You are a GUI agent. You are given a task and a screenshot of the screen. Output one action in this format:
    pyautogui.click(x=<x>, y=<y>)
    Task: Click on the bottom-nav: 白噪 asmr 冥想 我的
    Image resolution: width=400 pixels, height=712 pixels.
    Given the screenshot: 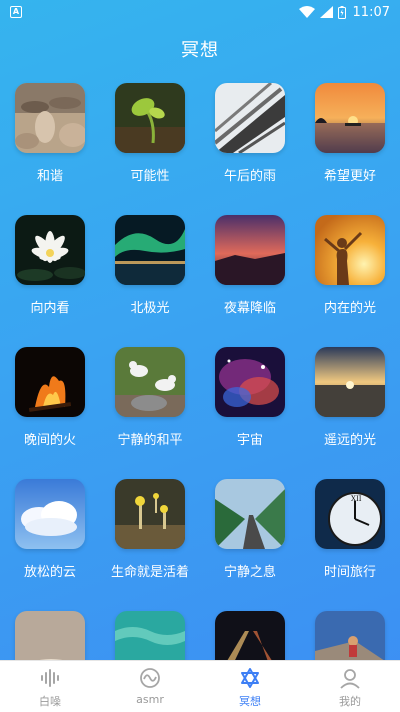 What is the action you would take?
    pyautogui.click(x=200, y=686)
    